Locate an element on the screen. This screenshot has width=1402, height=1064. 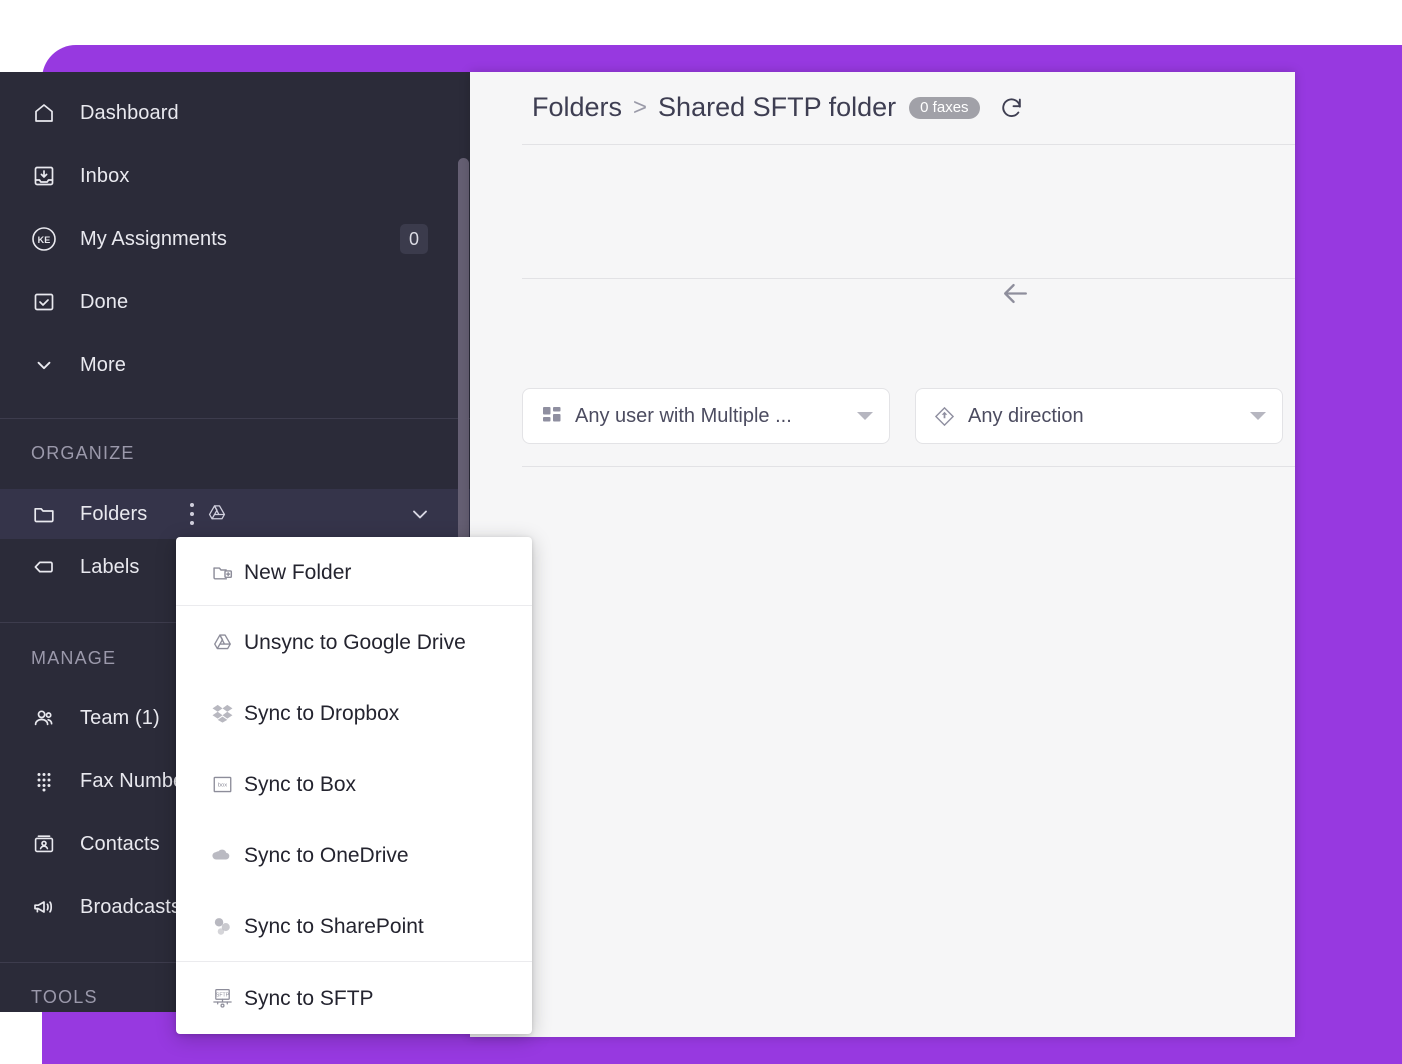
sidebar-item-label: Labels is located at coordinates (110, 566).